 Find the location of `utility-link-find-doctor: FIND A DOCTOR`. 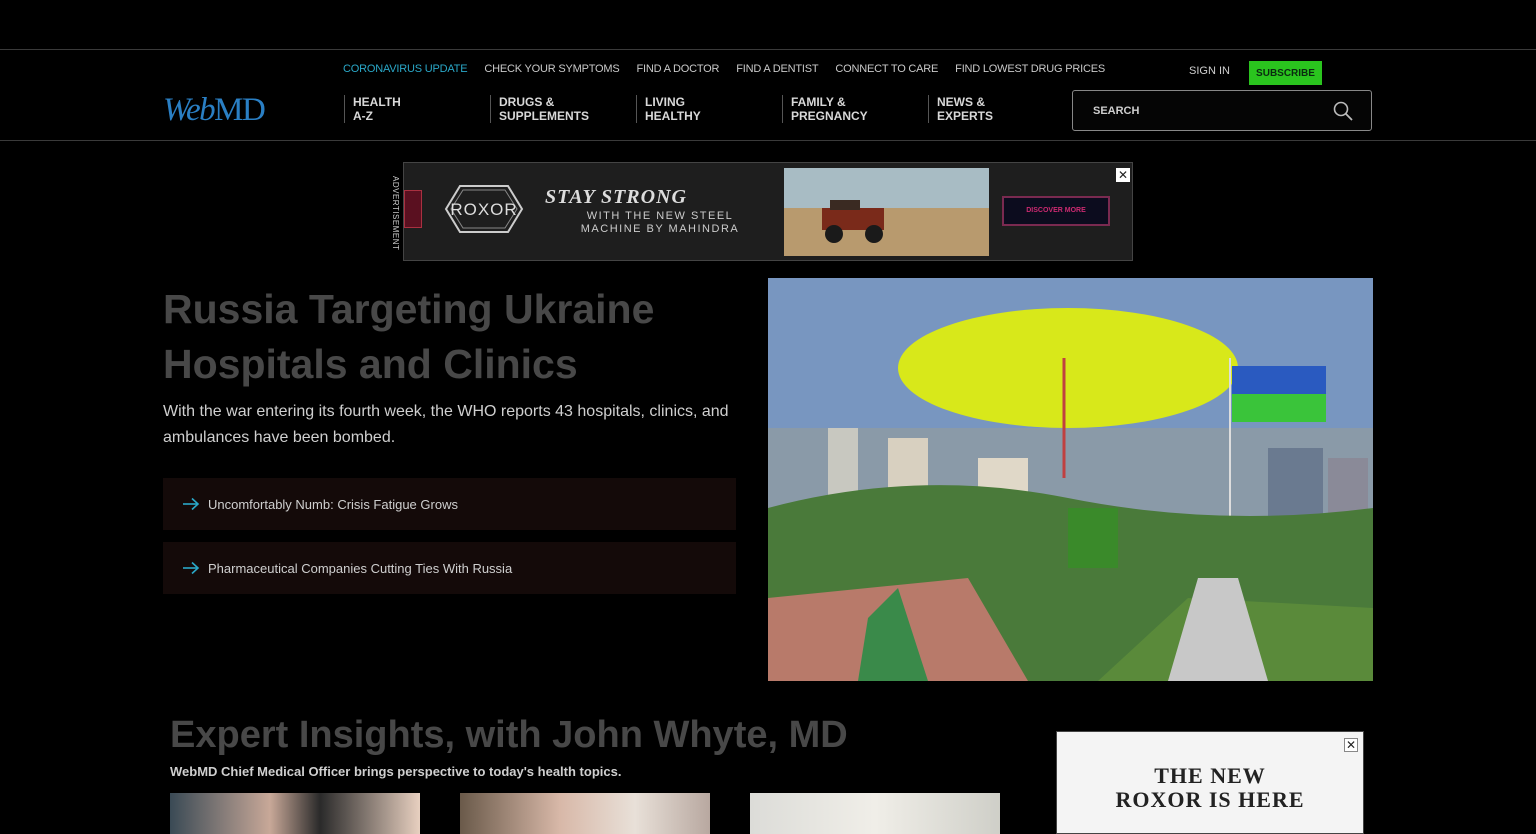

utility-link-find-doctor: FIND A DOCTOR is located at coordinates (678, 69).